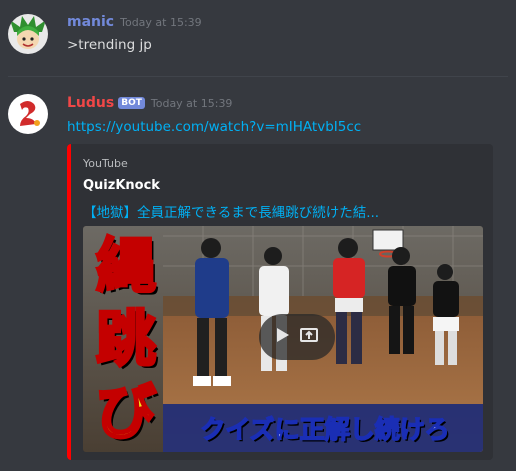  I want to click on username-text: manic, so click(90, 22).